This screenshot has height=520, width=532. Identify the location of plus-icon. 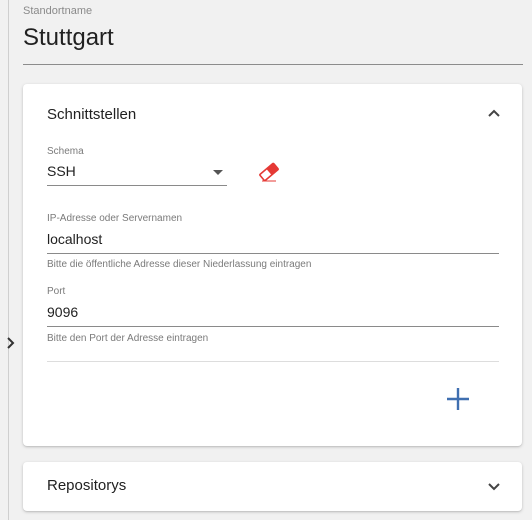
(458, 399).